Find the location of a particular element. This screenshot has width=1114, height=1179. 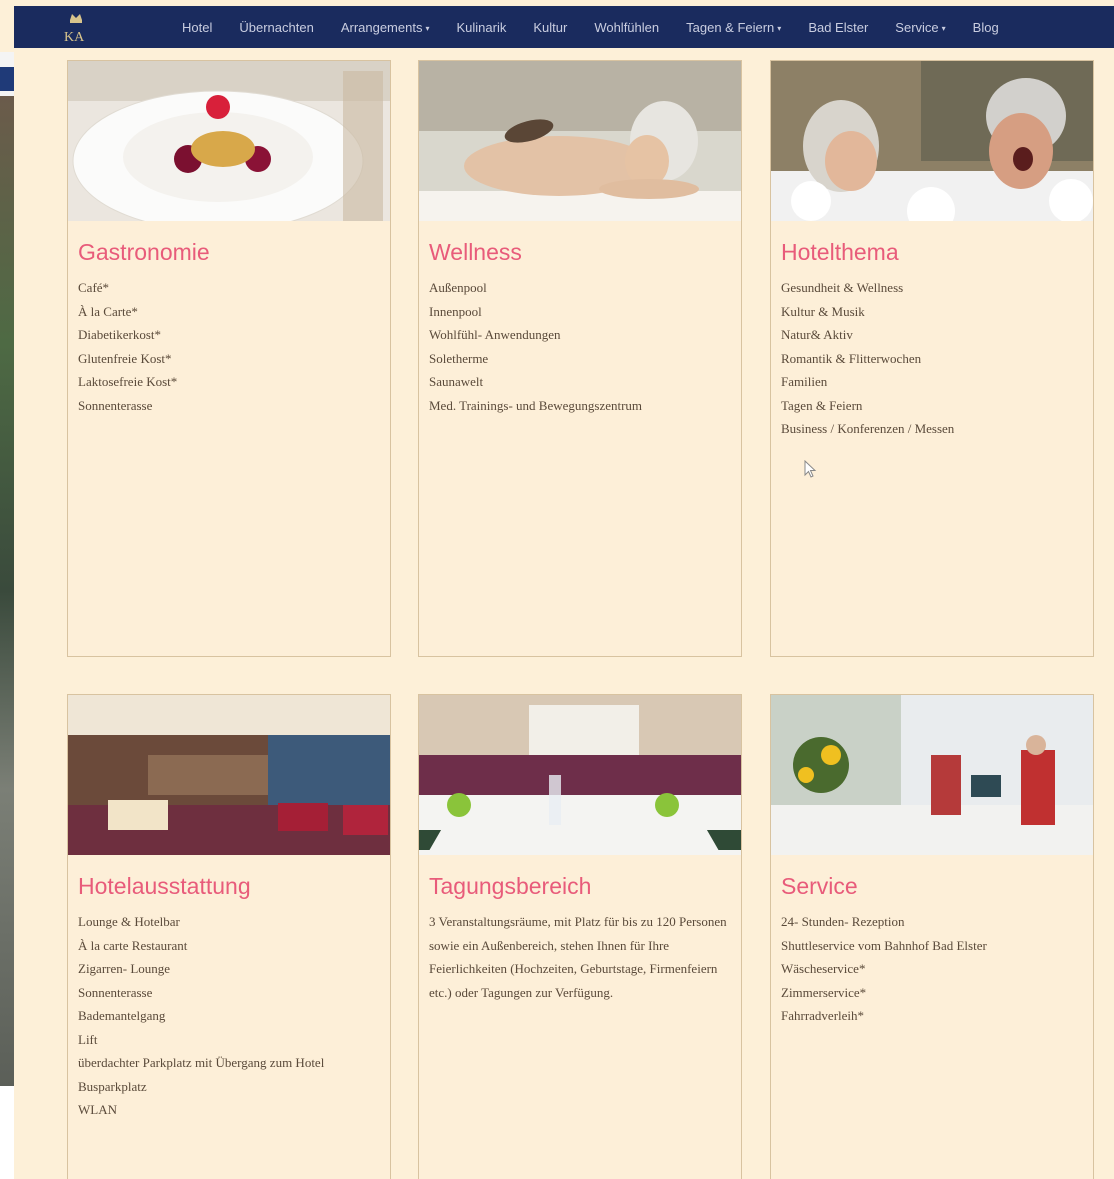

nav-item-label: Service is located at coordinates (917, 27).